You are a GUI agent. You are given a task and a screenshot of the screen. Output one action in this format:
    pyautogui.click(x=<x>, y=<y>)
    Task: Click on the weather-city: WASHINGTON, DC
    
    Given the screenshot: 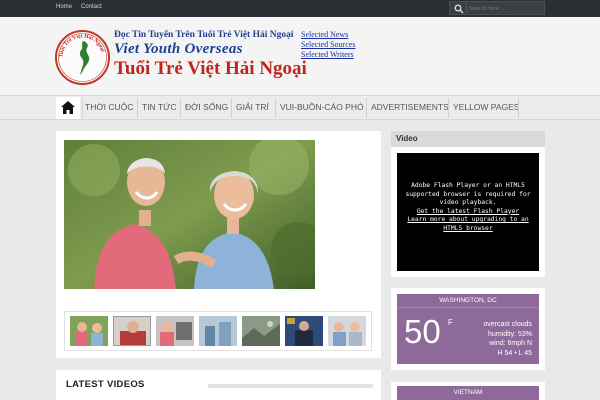 What is the action you would take?
    pyautogui.click(x=468, y=300)
    